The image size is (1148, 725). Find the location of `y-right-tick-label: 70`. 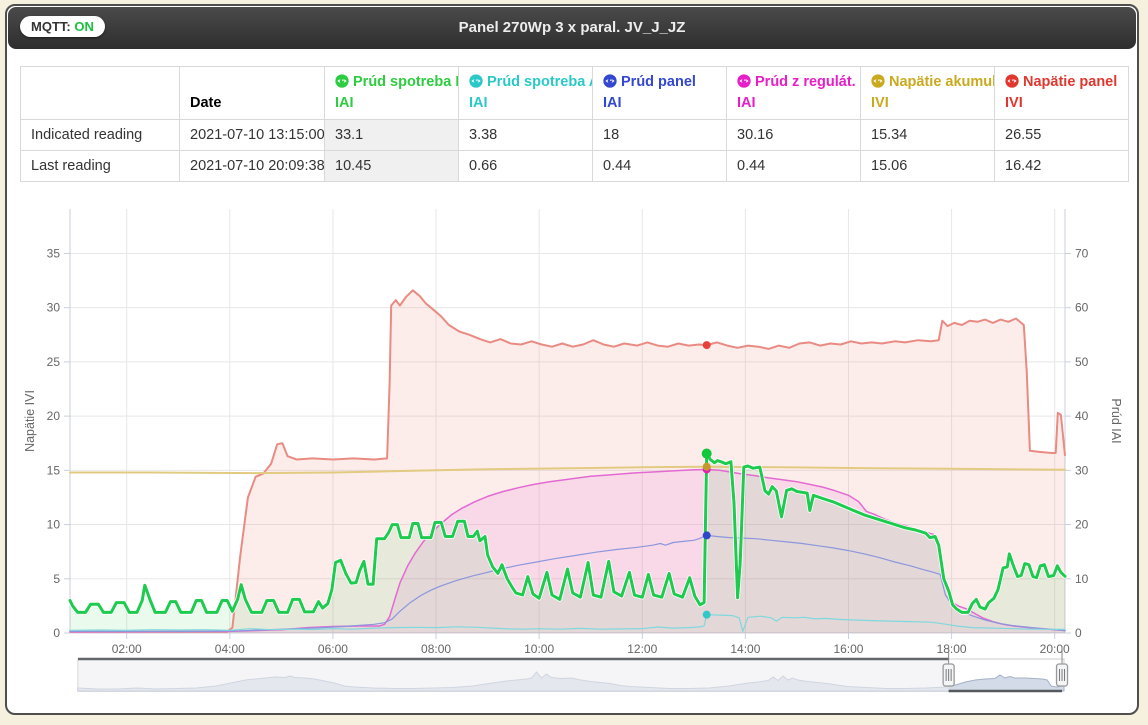

y-right-tick-label: 70 is located at coordinates (1082, 253).